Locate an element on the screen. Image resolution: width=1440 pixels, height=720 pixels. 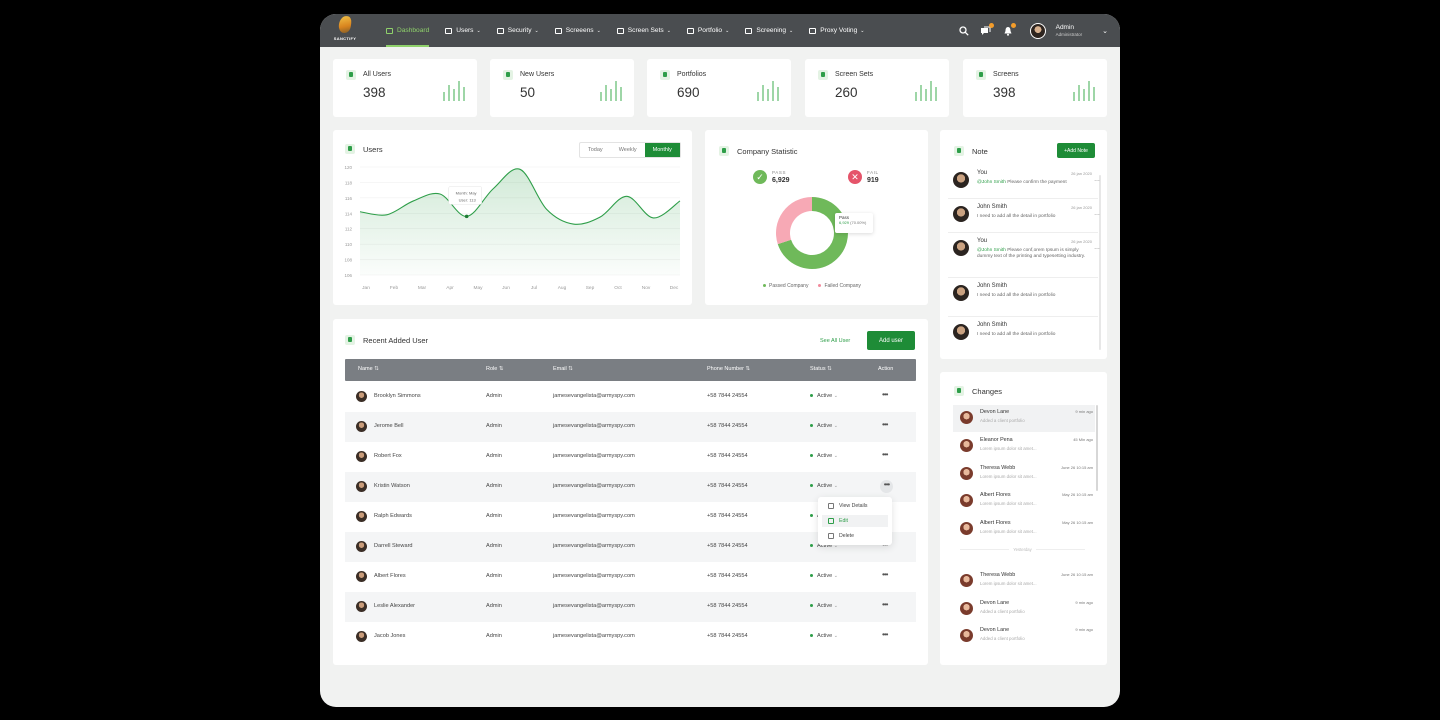
sort-icon: ⇅ is located at coordinates (376, 369).